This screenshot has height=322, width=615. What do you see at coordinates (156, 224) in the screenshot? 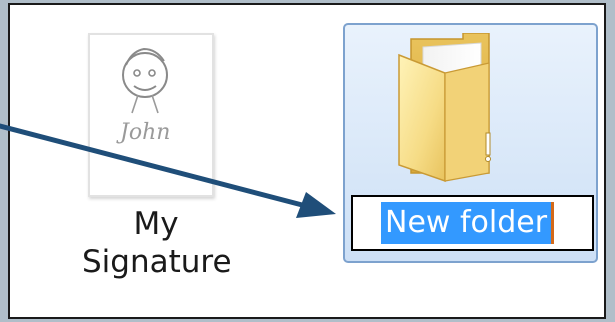
I see `file-item-label-line1: My` at bounding box center [156, 224].